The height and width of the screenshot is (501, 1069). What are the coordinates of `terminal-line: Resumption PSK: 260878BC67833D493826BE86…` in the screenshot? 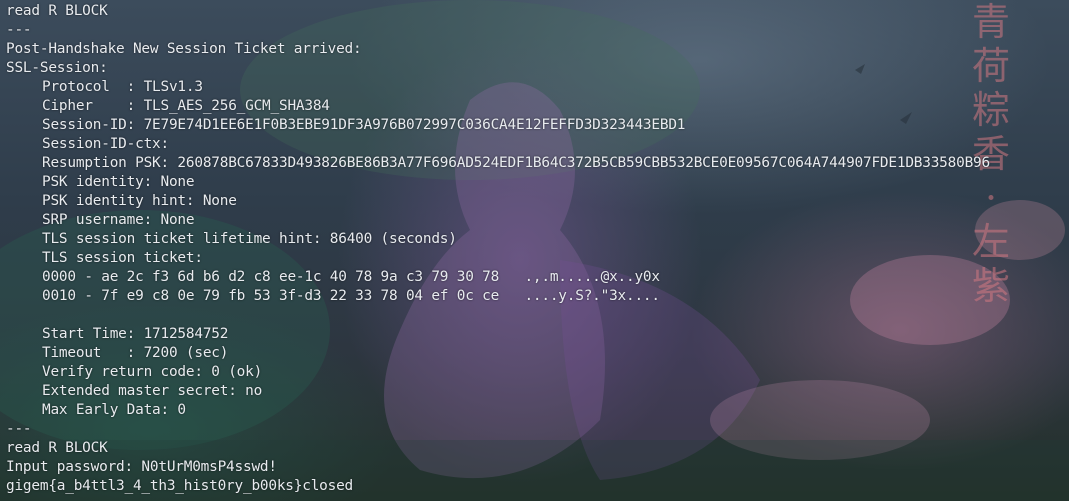 It's located at (516, 163).